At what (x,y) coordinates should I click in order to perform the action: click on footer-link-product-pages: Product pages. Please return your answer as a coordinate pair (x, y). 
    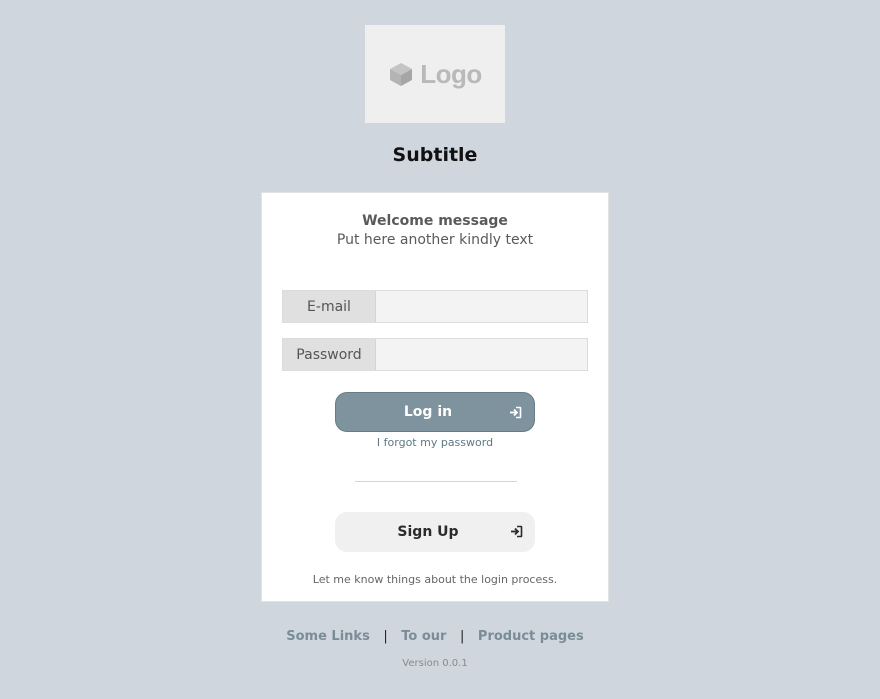
    Looking at the image, I should click on (531, 636).